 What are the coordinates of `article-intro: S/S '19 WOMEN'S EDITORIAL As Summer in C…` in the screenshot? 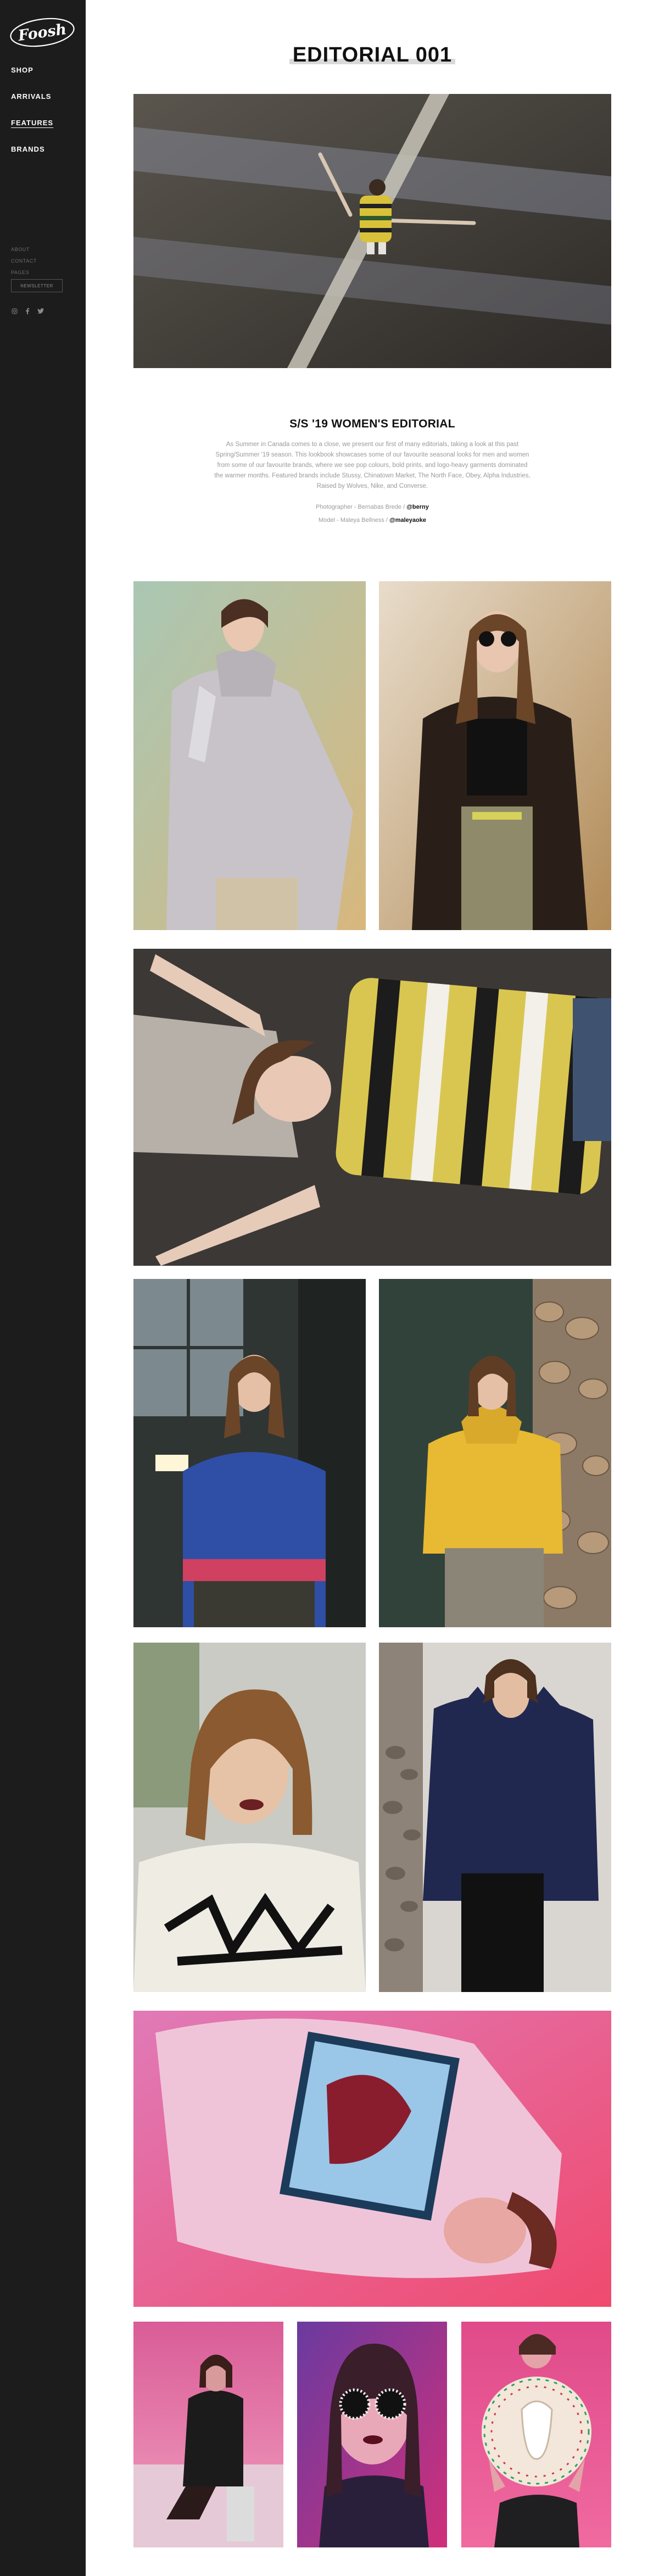 It's located at (372, 474).